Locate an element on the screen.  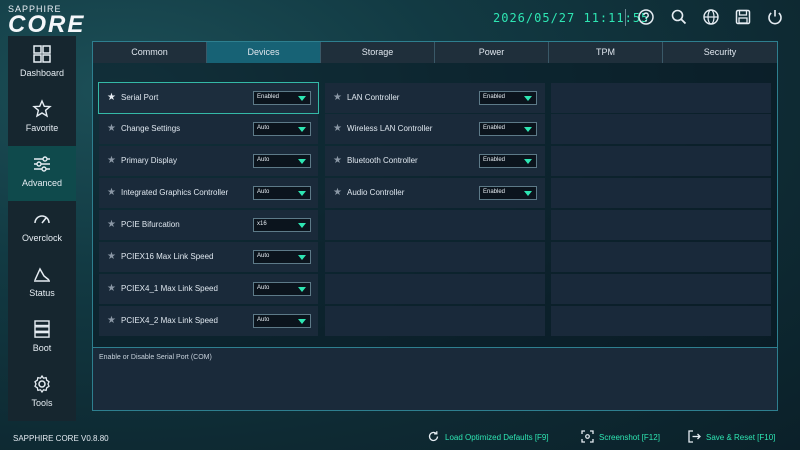
sidebar-item-status: Status is located at coordinates (42, 283).